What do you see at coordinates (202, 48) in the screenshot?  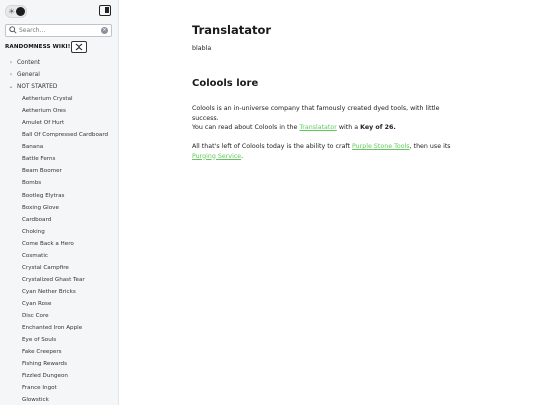 I see `paragraph: blabla` at bounding box center [202, 48].